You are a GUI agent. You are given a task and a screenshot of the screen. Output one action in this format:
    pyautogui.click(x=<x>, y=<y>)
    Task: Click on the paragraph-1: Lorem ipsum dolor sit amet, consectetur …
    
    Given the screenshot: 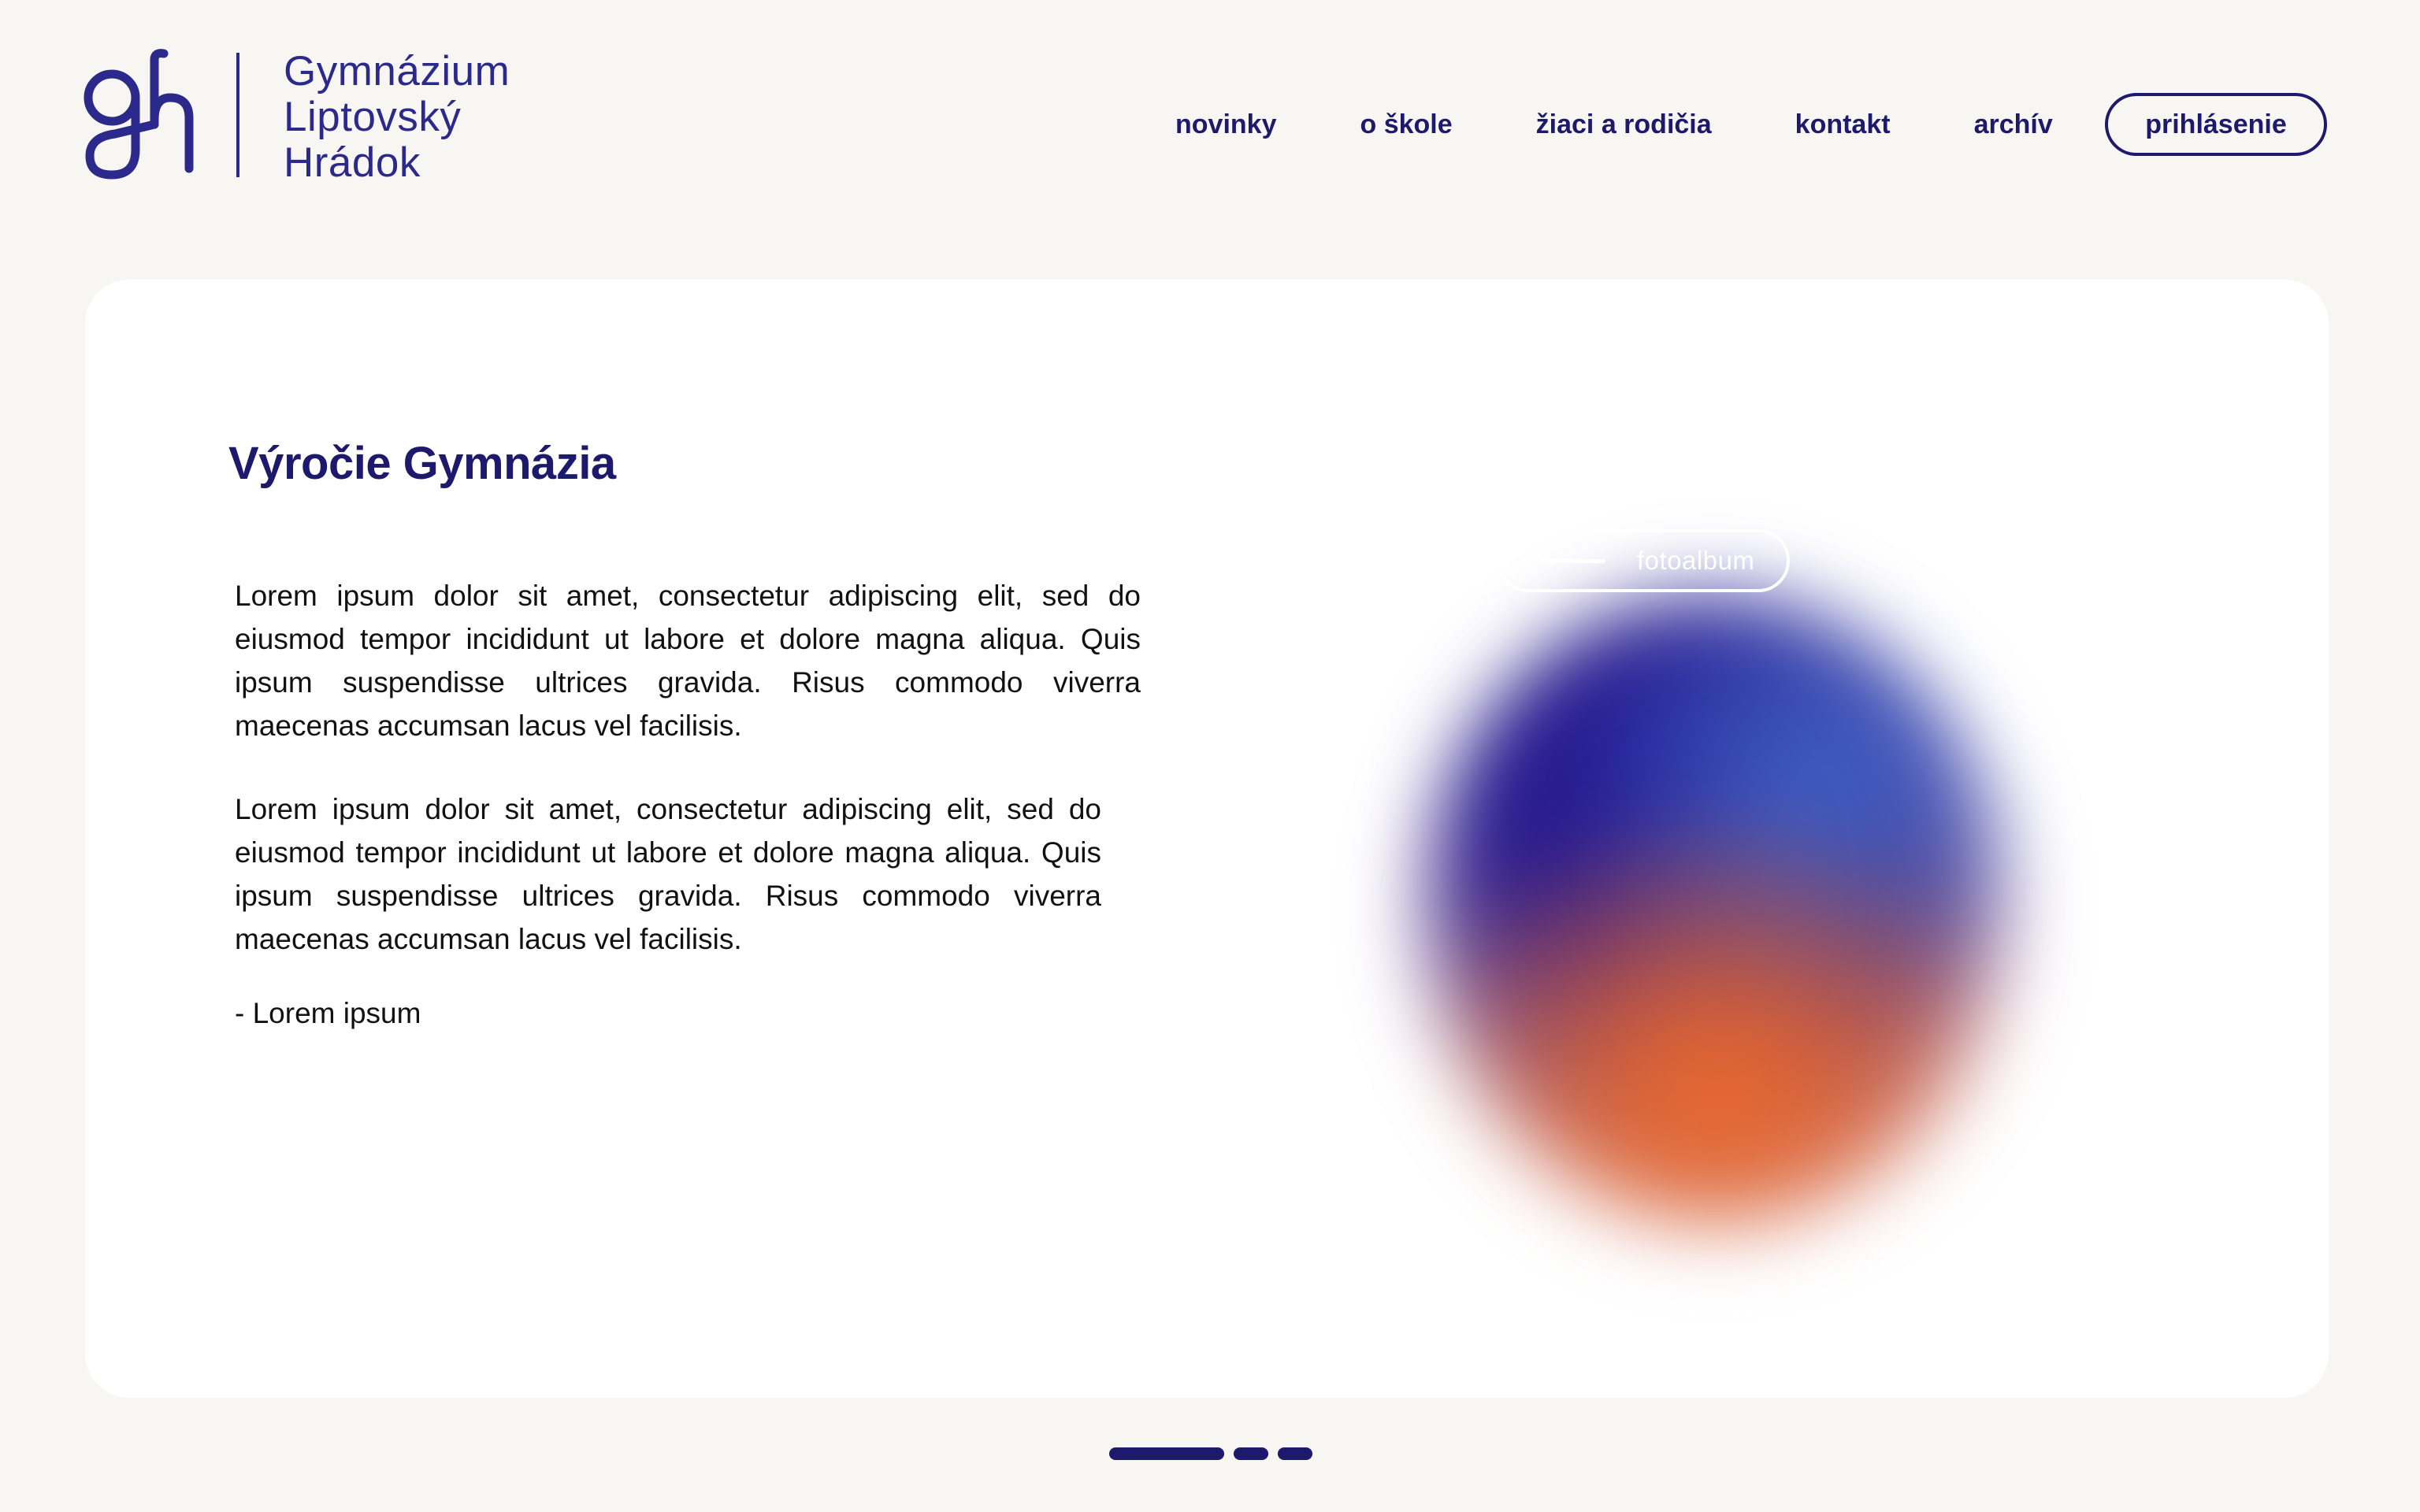 What is the action you would take?
    pyautogui.click(x=688, y=661)
    